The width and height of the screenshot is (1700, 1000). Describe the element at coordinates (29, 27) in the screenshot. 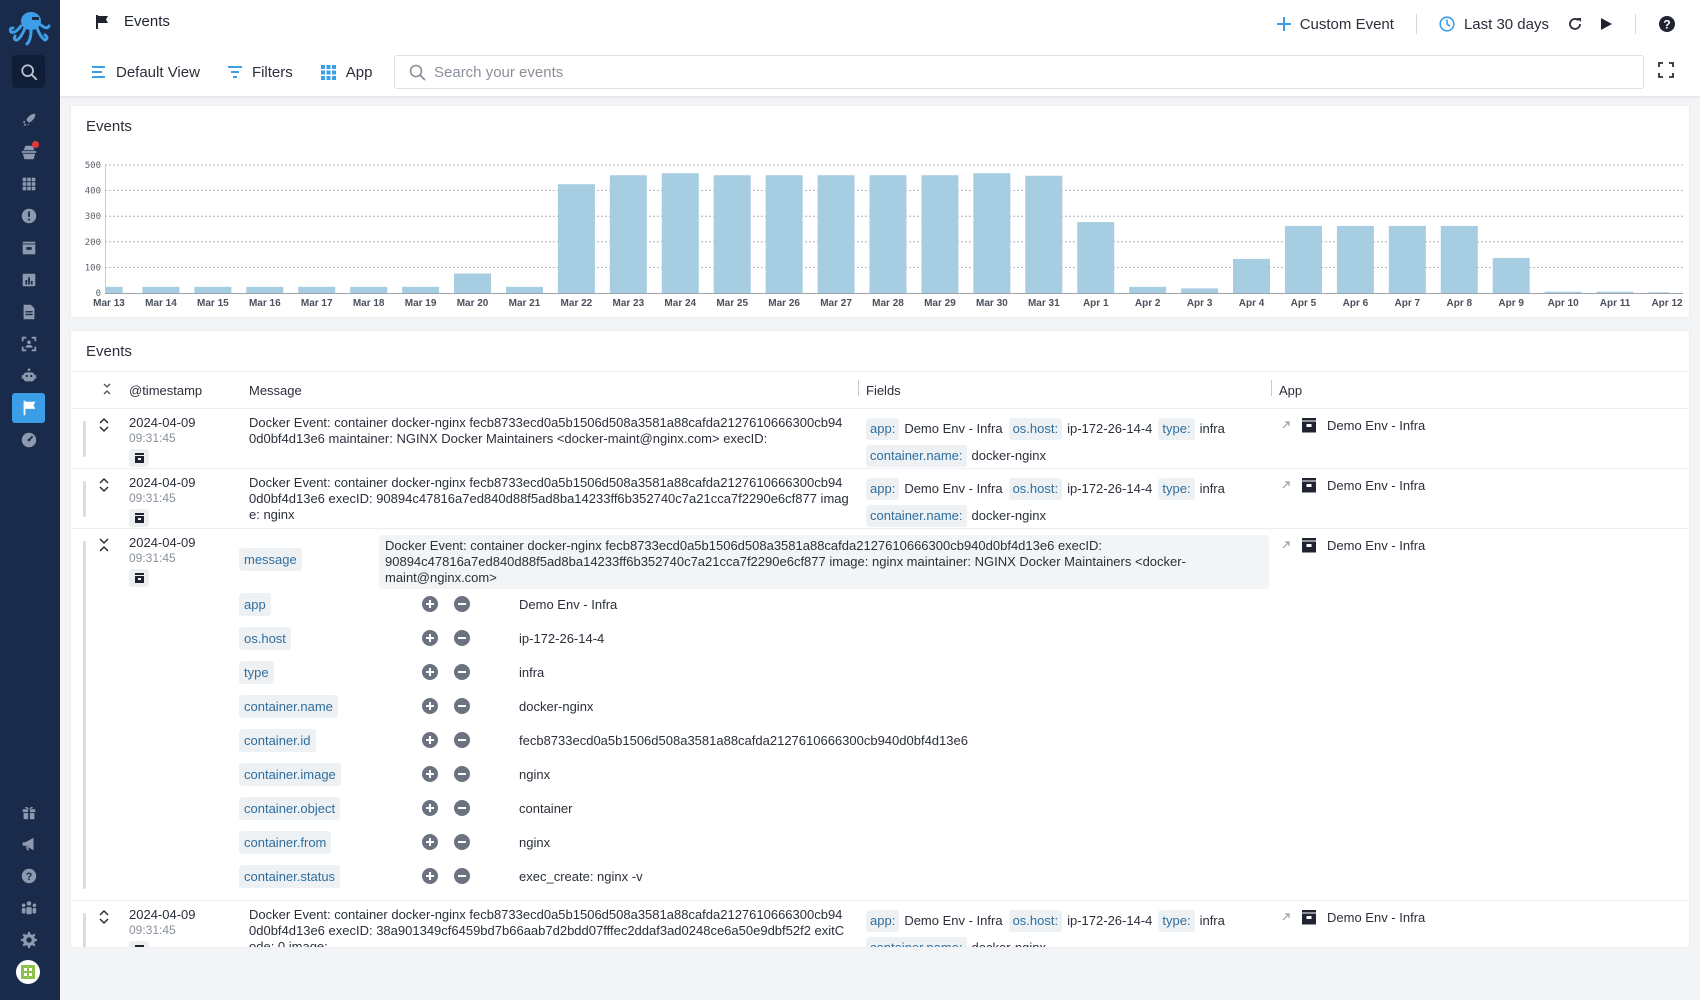

I see `octopus-logo-icon` at that location.